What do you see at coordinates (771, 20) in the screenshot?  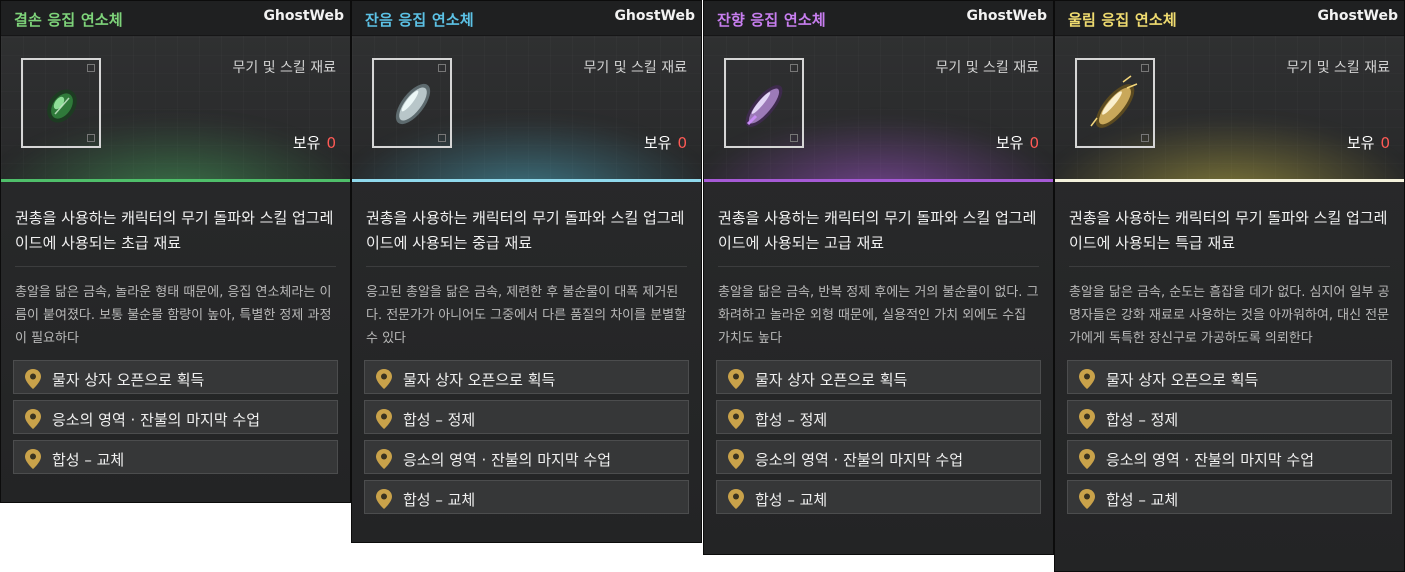 I see `card-title: 잔향 응집 연소체` at bounding box center [771, 20].